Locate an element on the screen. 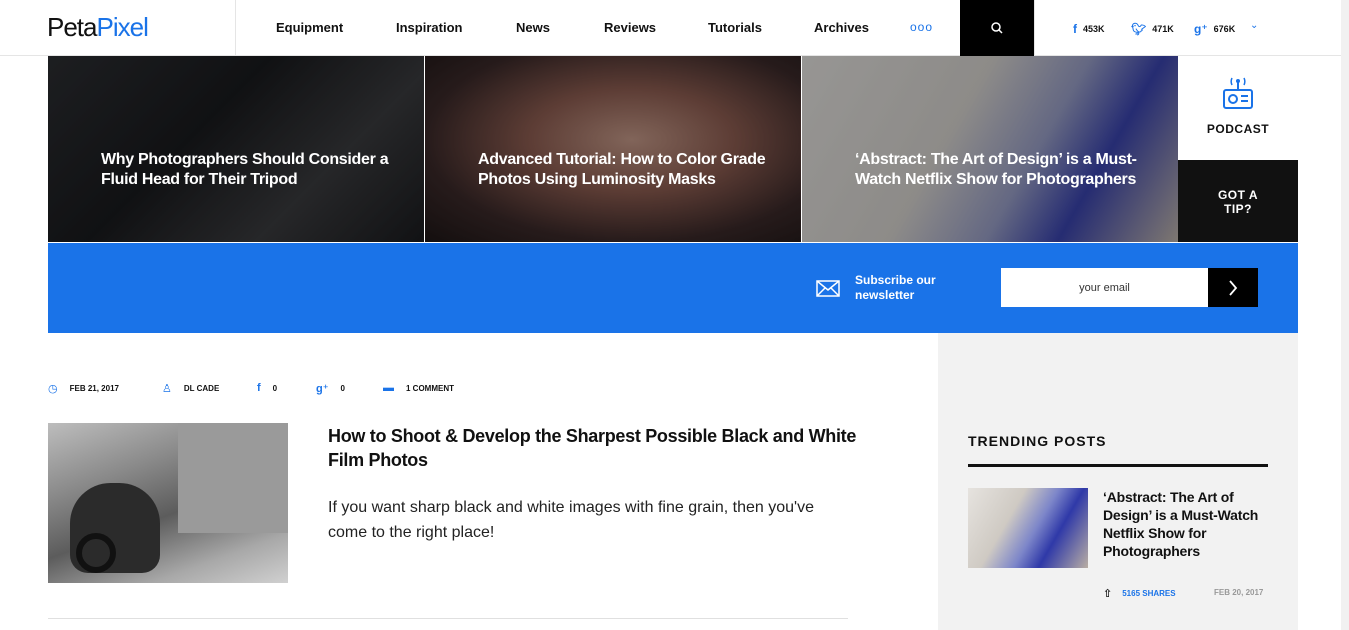 The height and width of the screenshot is (630, 1349). thumb-building is located at coordinates (233, 478).